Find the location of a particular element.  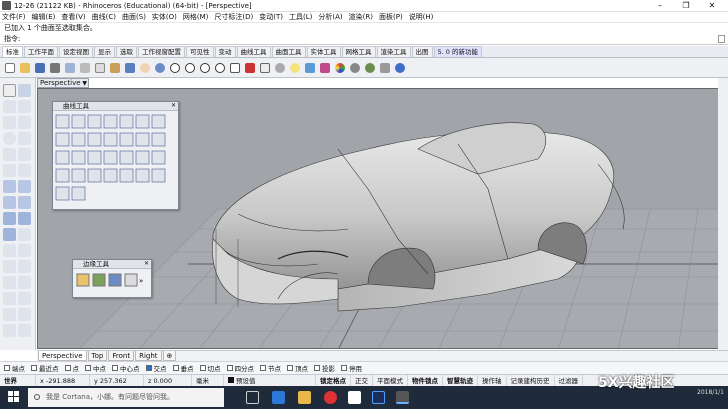

store-icon is located at coordinates (354, 397).